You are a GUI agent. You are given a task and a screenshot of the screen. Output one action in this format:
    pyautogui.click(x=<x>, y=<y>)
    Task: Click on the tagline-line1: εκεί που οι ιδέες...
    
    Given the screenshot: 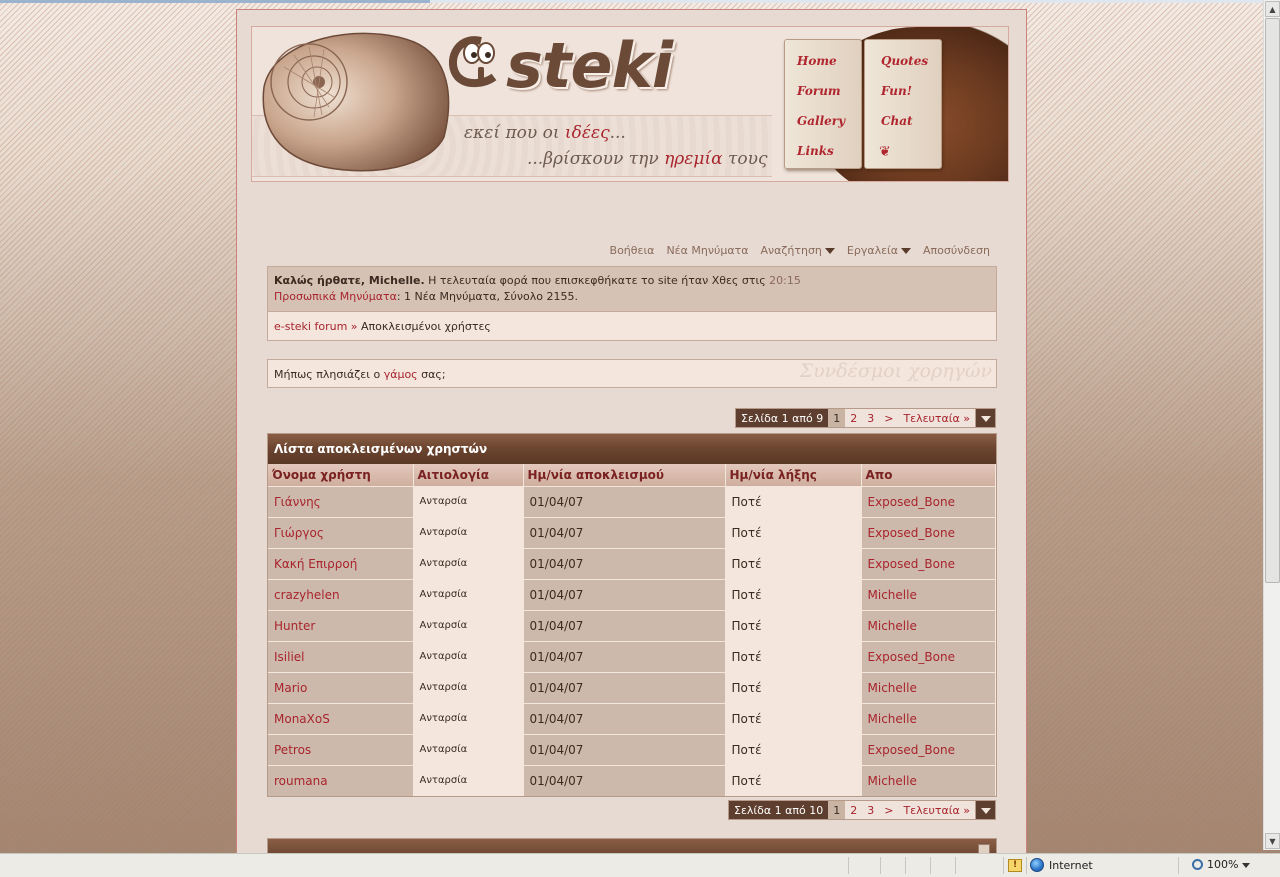 What is the action you would take?
    pyautogui.click(x=545, y=133)
    